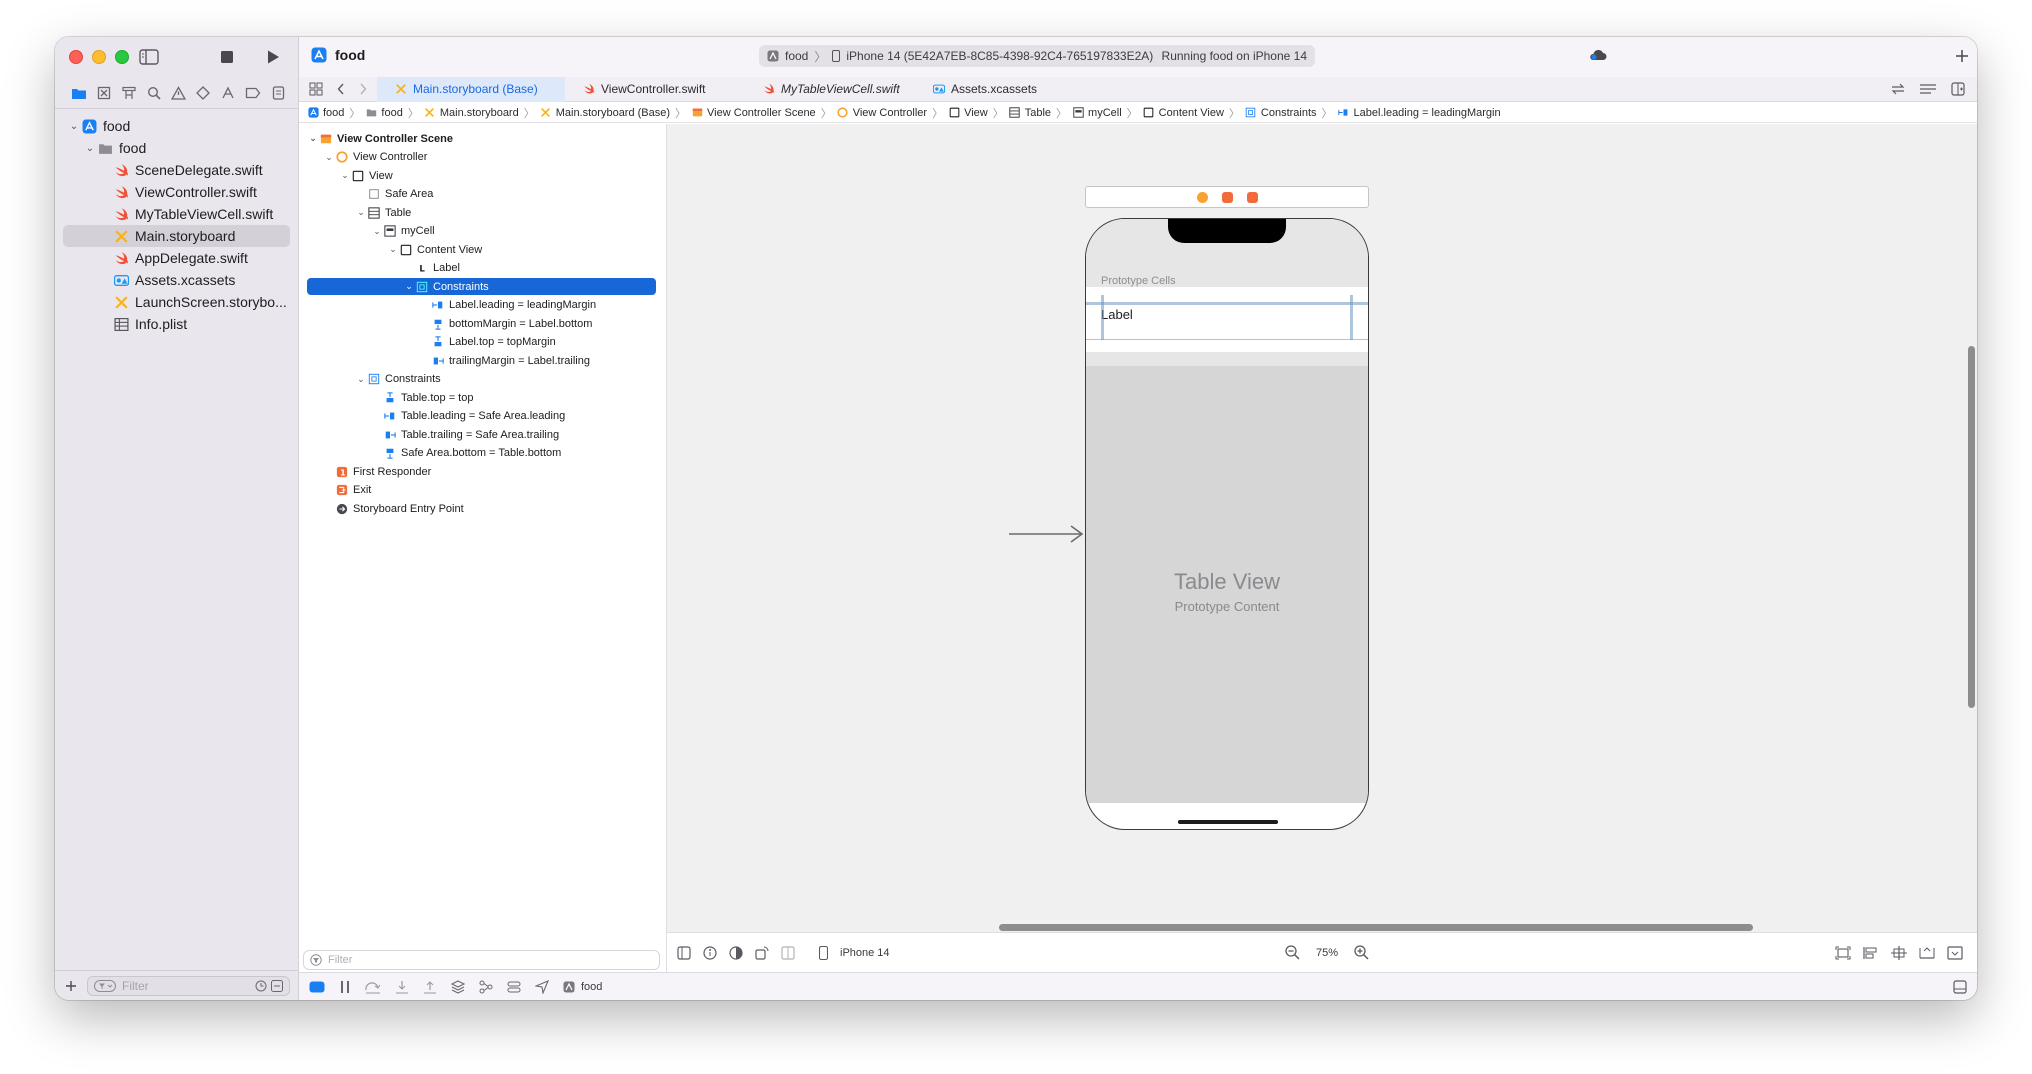  Describe the element at coordinates (203, 93) in the screenshot. I see `test-navigator-icon` at that location.